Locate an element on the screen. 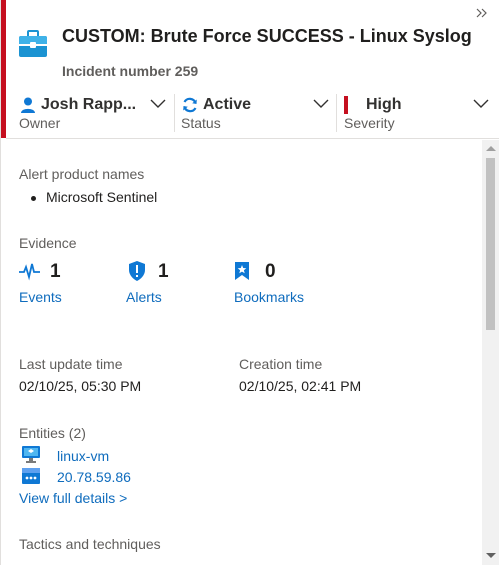  severity-label: Severity is located at coordinates (369, 123).